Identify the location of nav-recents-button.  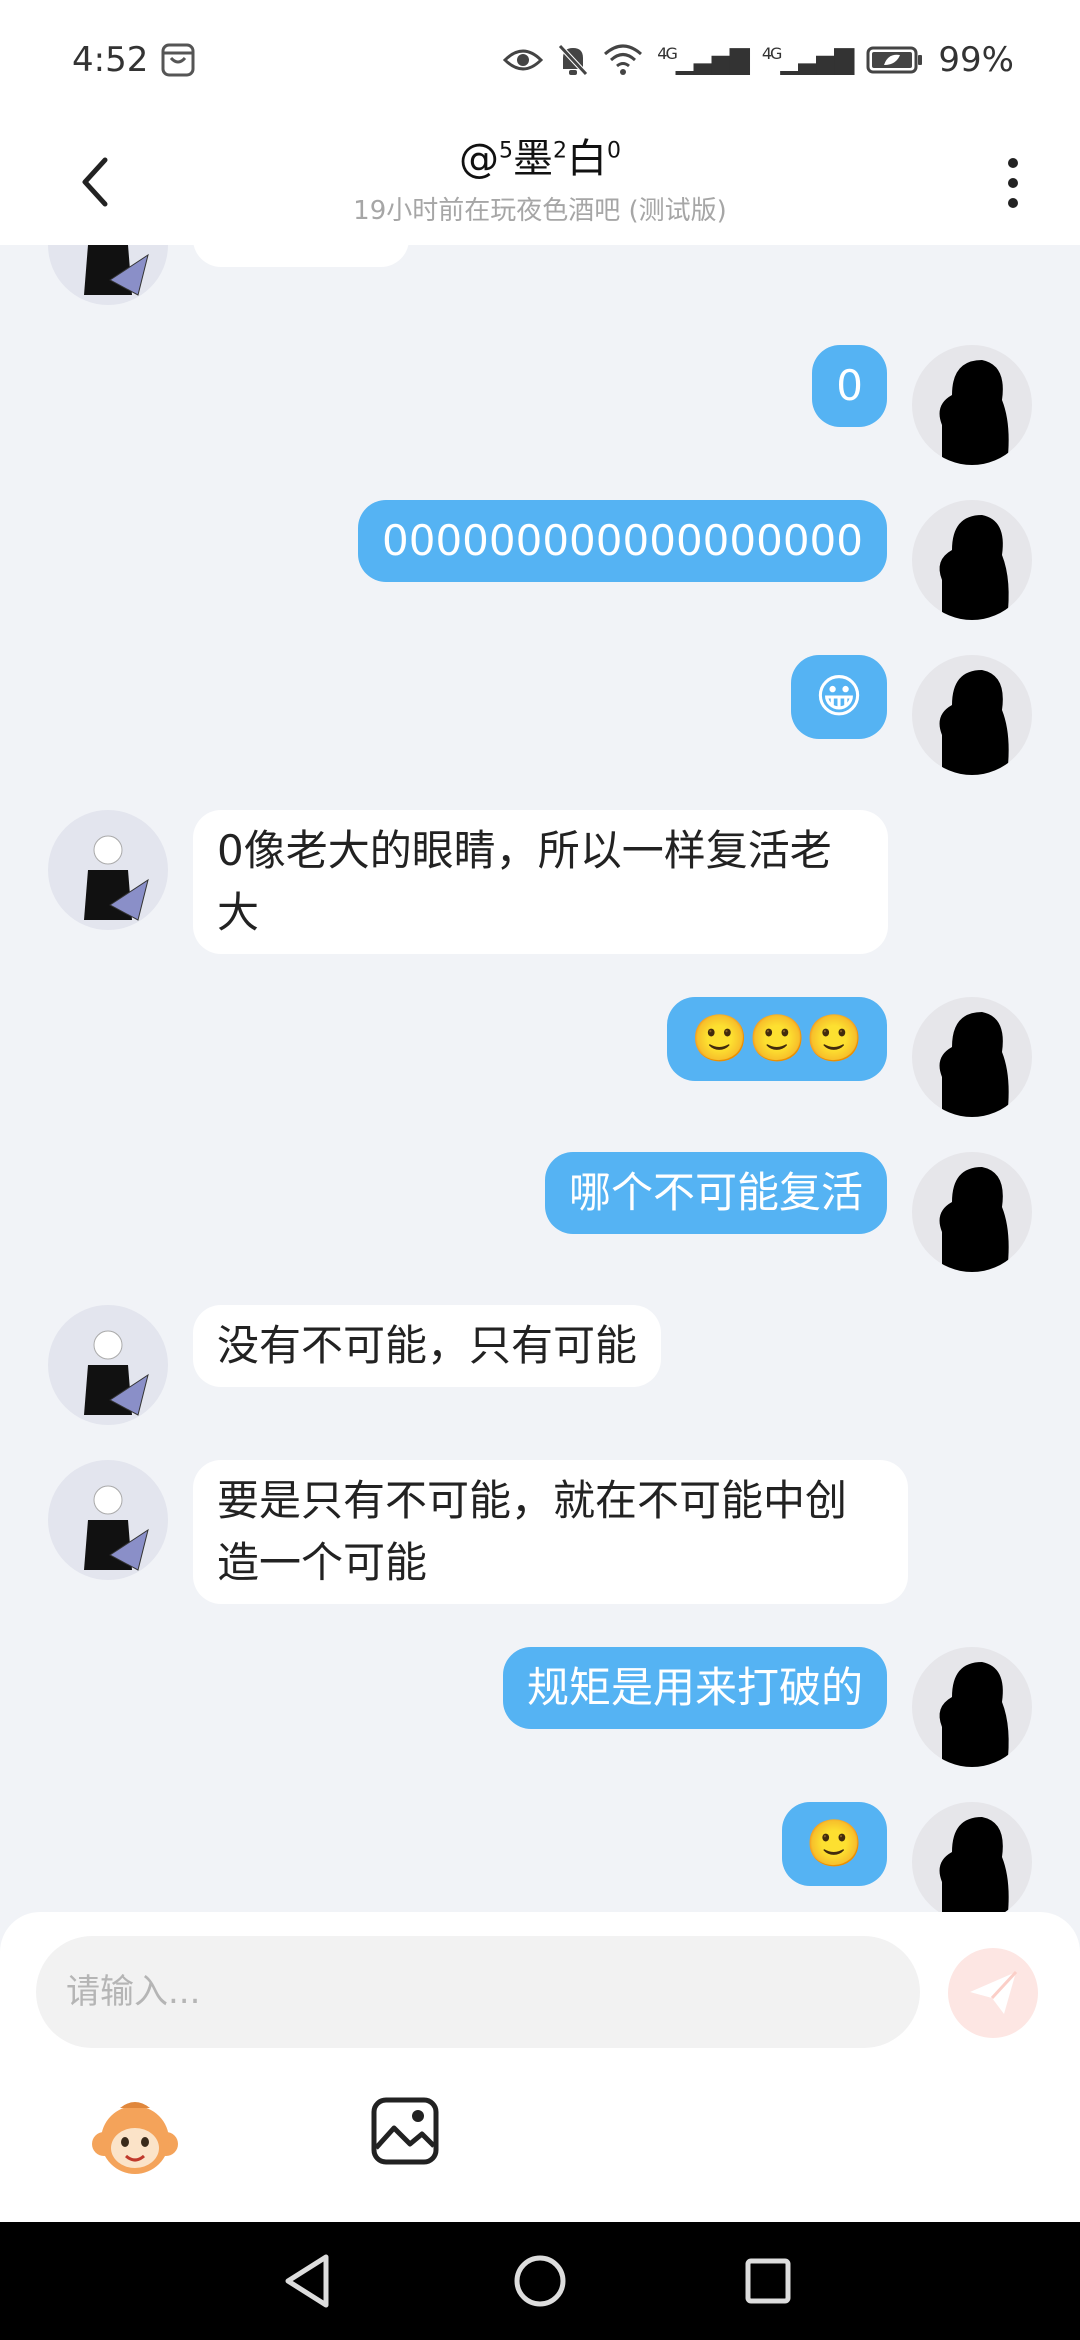
(768, 2281).